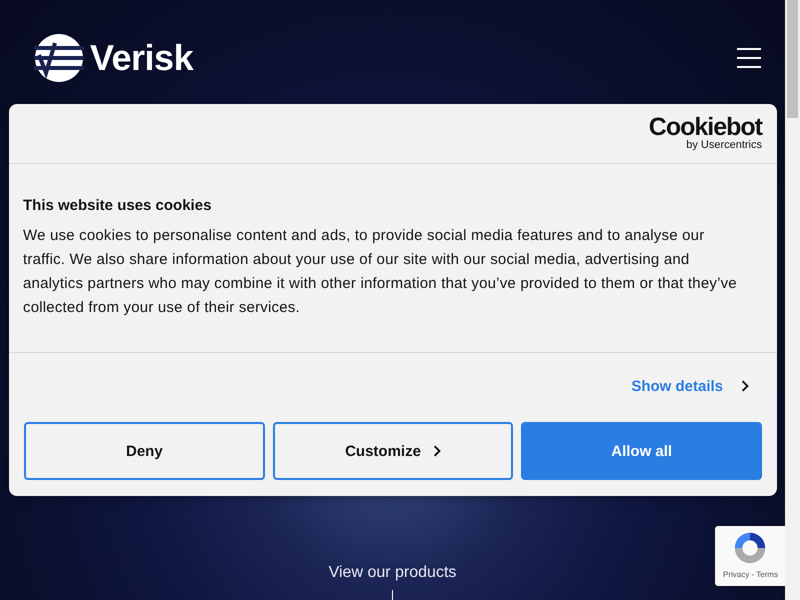 This screenshot has width=800, height=600. I want to click on consent-button: Deny, so click(144, 451).